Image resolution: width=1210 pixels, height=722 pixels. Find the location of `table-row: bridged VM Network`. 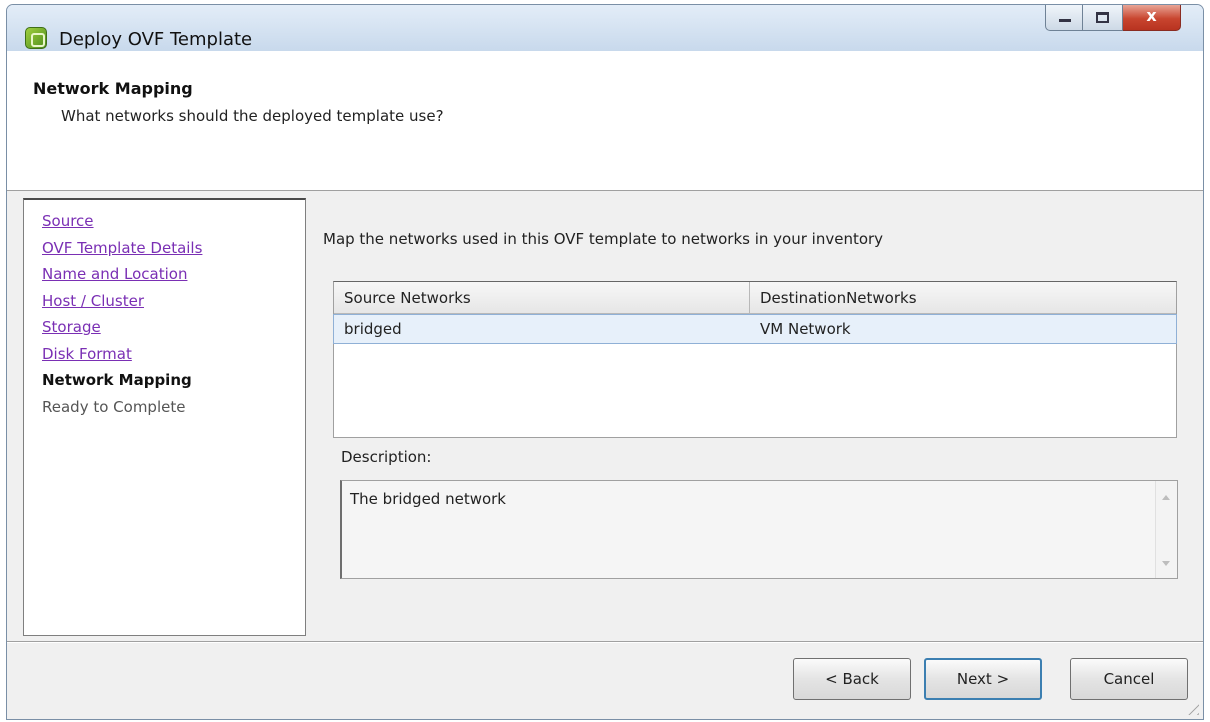

table-row: bridged VM Network is located at coordinates (755, 329).